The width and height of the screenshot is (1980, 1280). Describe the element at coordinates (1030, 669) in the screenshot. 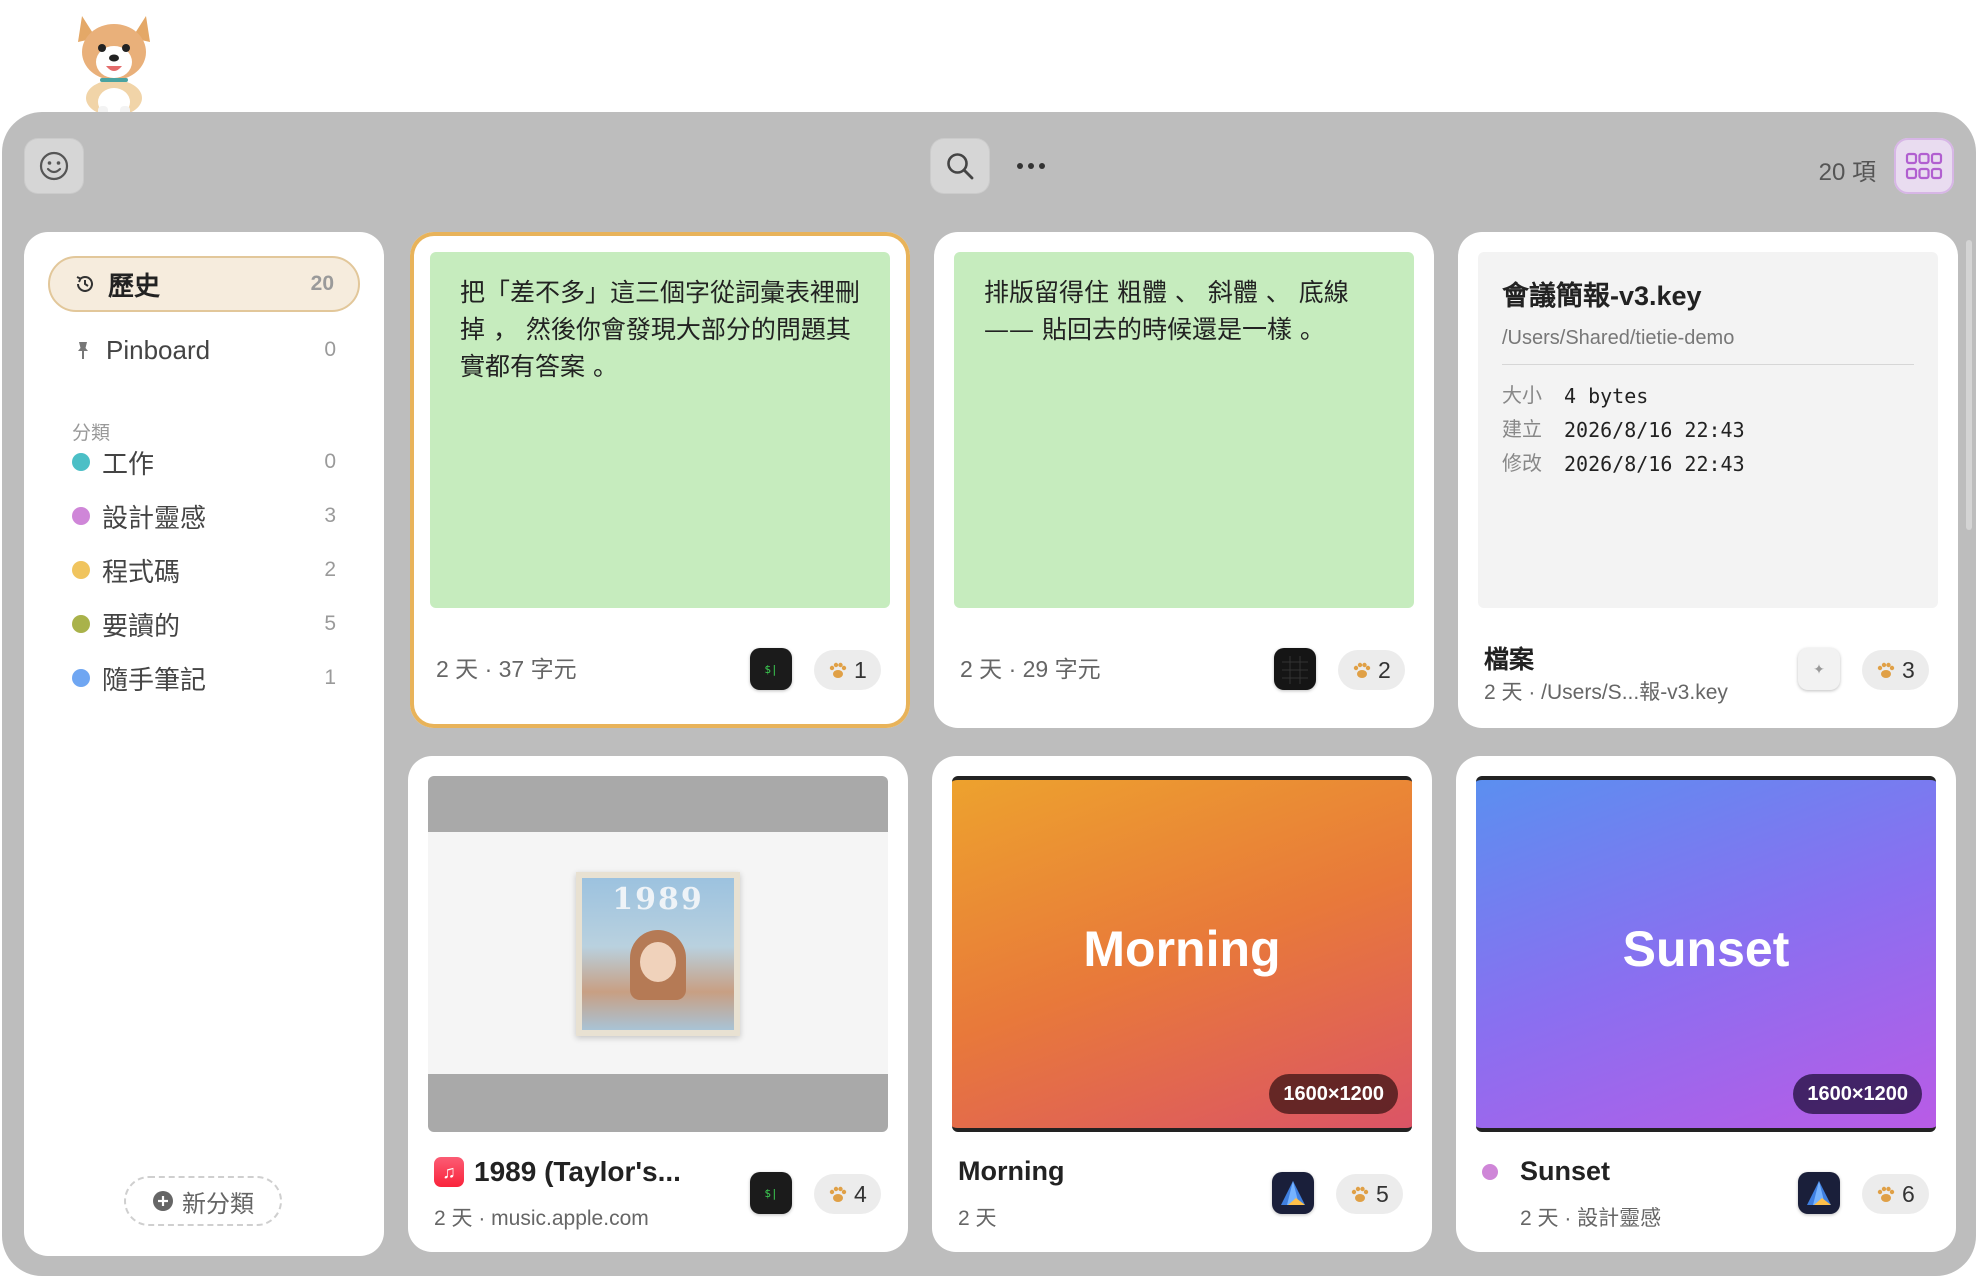

I see `card-meta: 2 天 · 29 字元` at that location.